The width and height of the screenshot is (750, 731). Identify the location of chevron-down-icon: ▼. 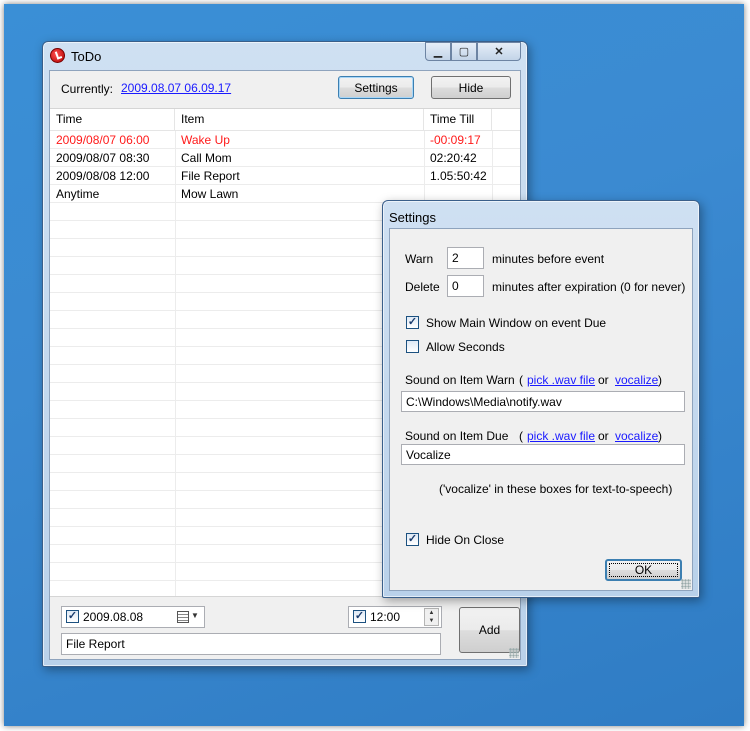
(195, 615).